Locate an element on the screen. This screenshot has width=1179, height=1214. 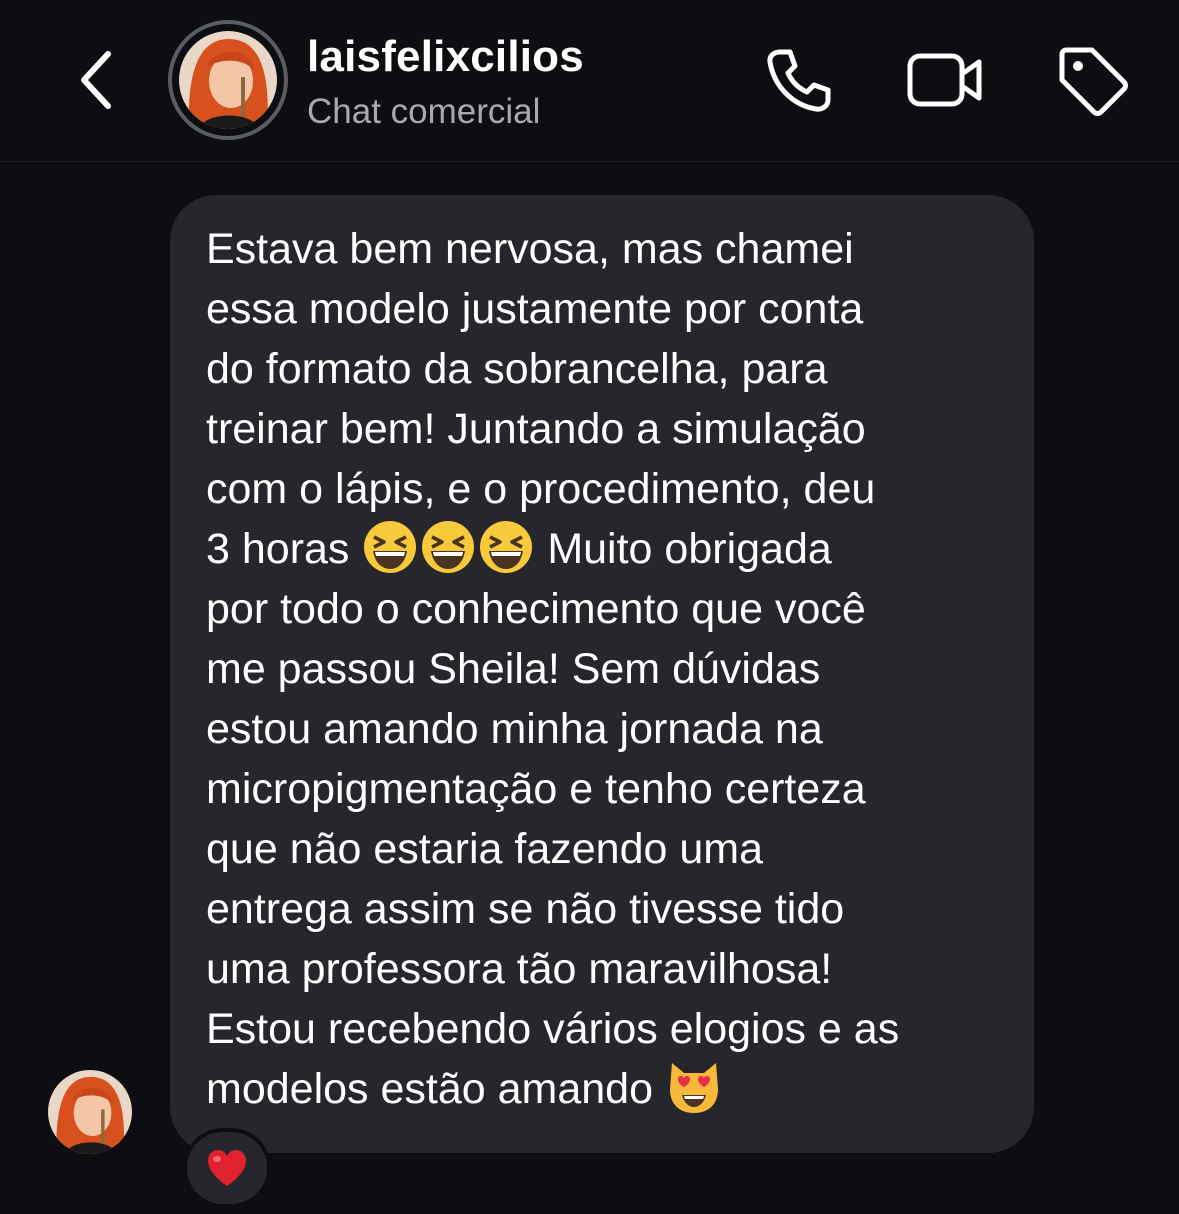
video-camera-icon is located at coordinates (944, 80).